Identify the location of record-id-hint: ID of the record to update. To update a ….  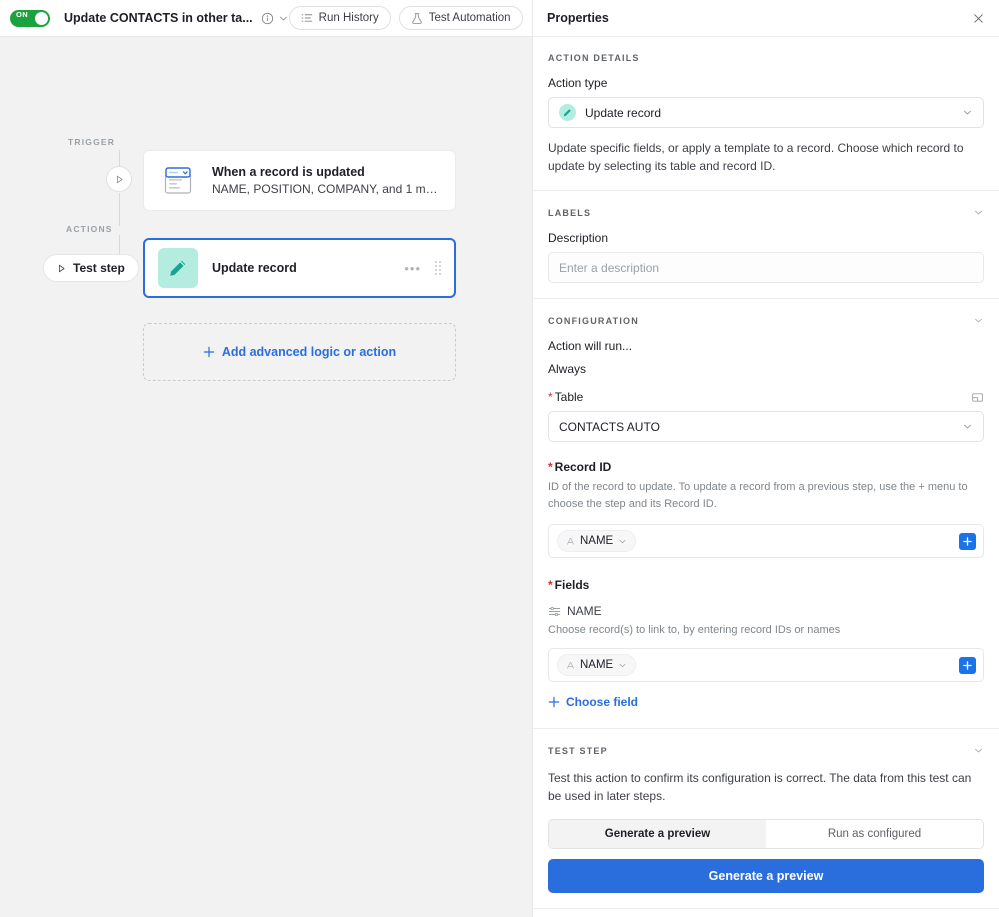
(758, 496).